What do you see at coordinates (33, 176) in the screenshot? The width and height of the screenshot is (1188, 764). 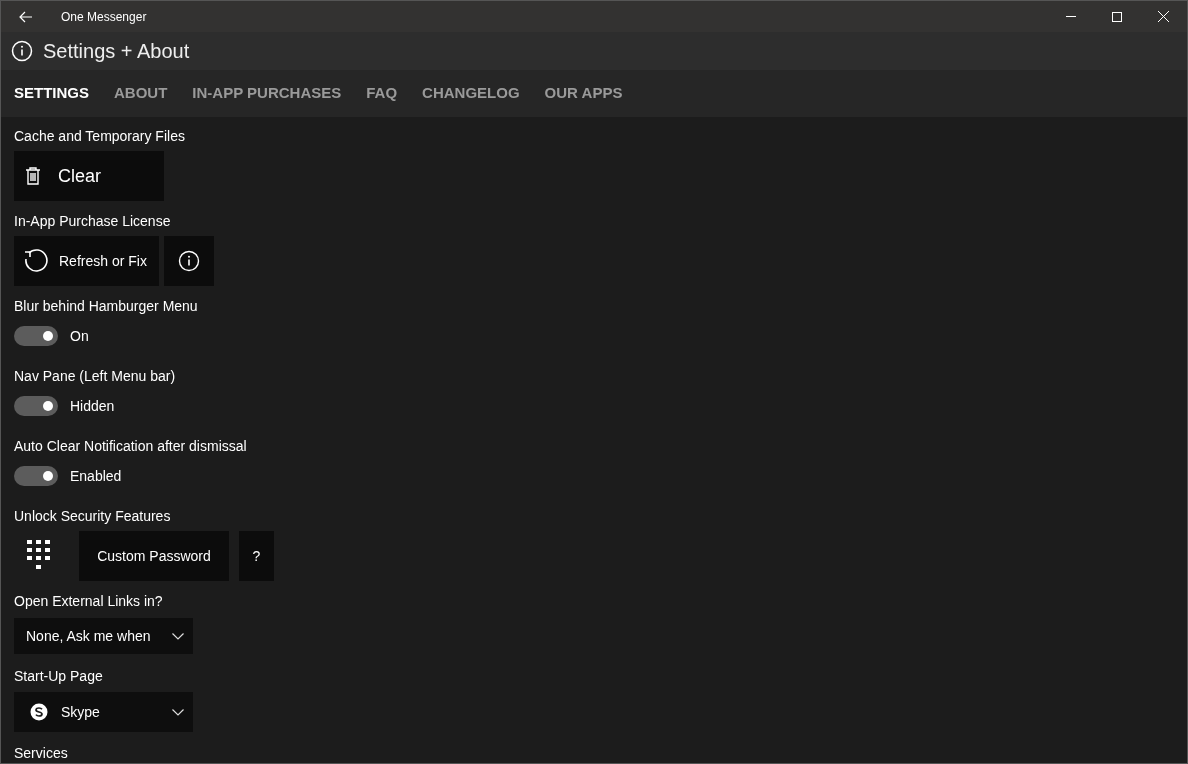 I see `trash-icon` at bounding box center [33, 176].